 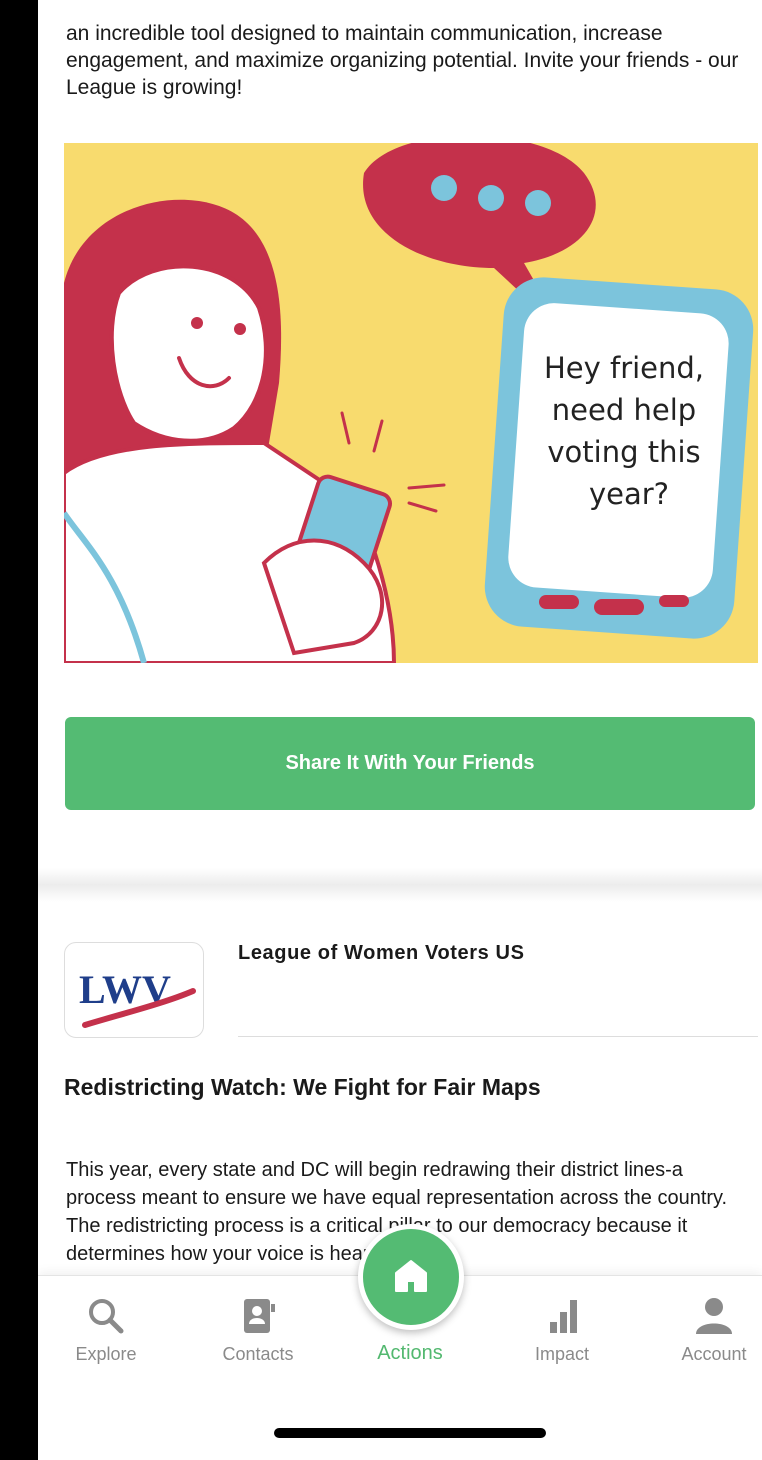 What do you see at coordinates (410, 1353) in the screenshot?
I see `tab-actions-label: Actions` at bounding box center [410, 1353].